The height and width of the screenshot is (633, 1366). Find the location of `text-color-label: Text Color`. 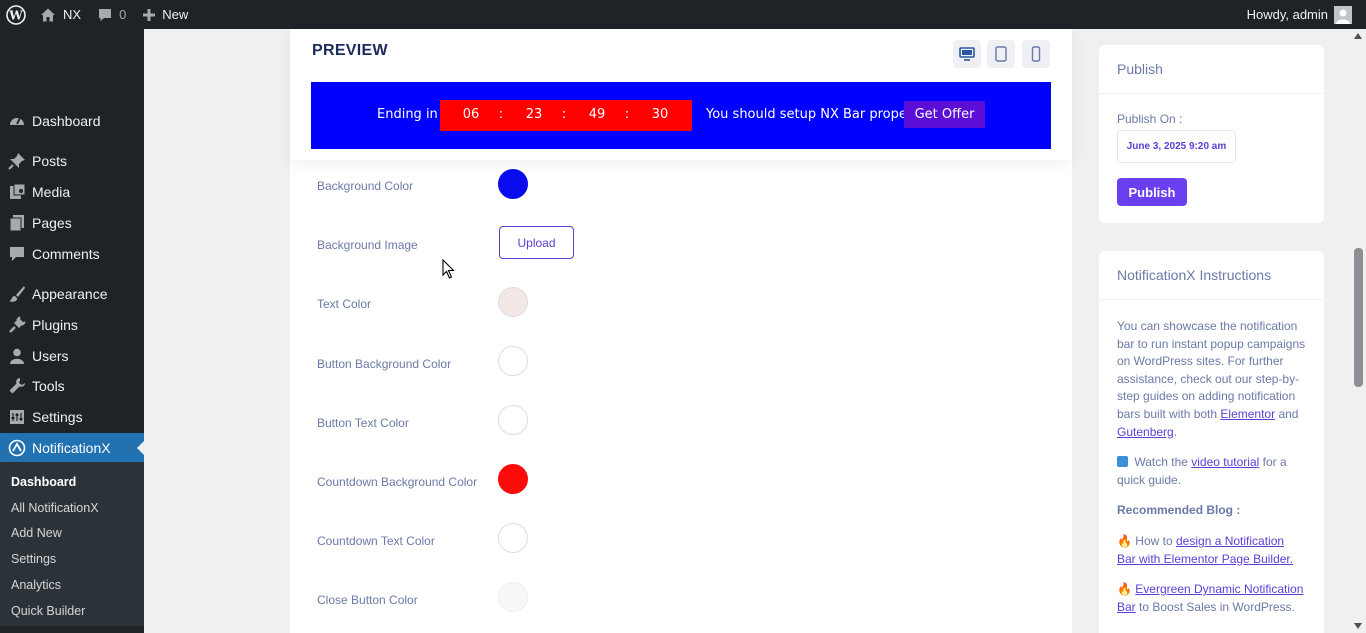

text-color-label: Text Color is located at coordinates (344, 304).